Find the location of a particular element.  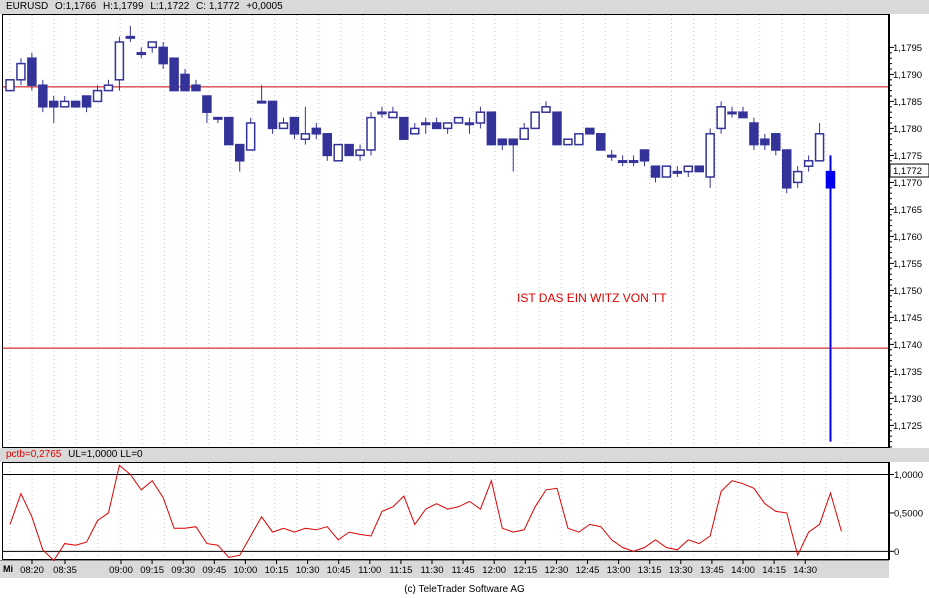

time-tick-label: 11:15 is located at coordinates (400, 570).